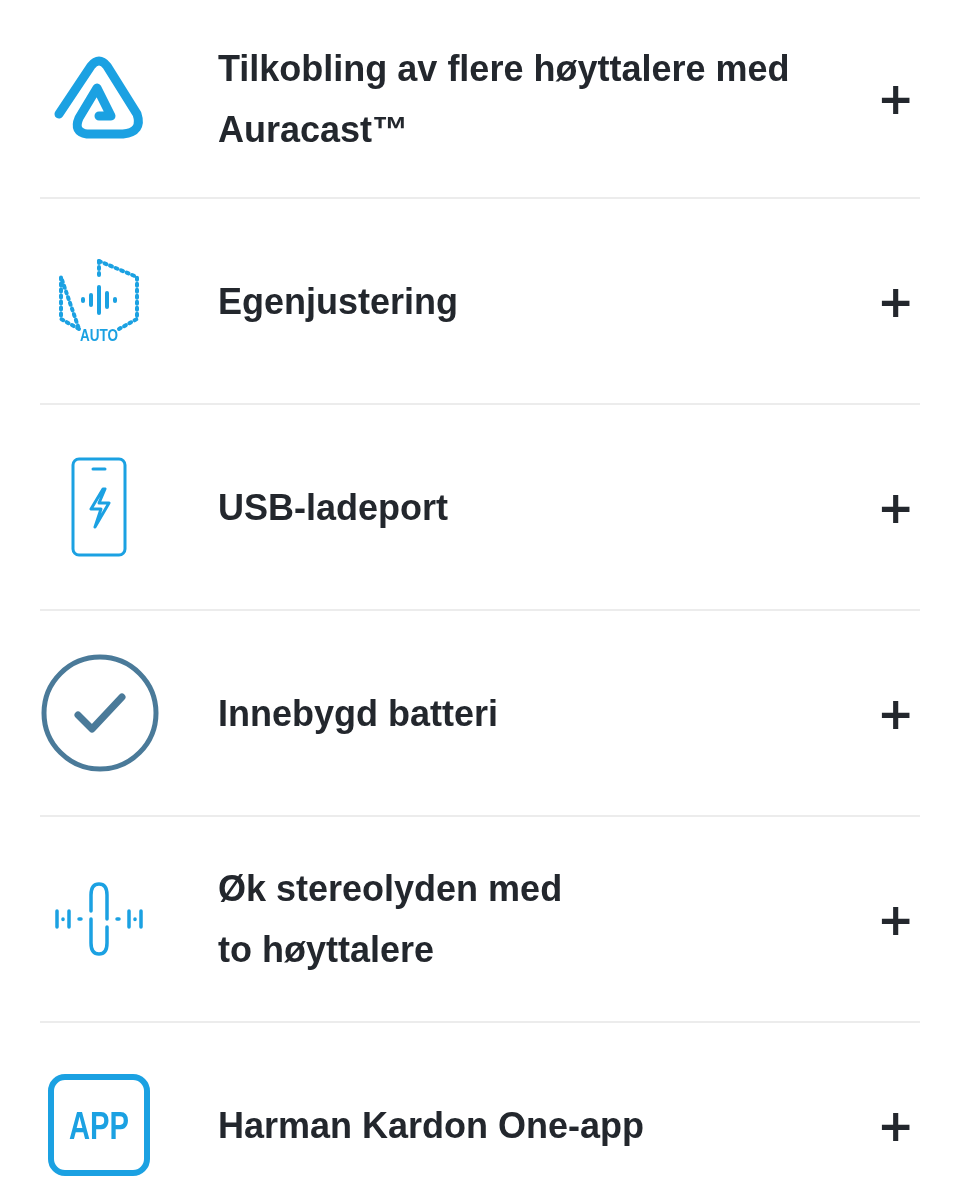  Describe the element at coordinates (432, 1125) in the screenshot. I see `feature-title: Harman Kardon One-app` at that location.